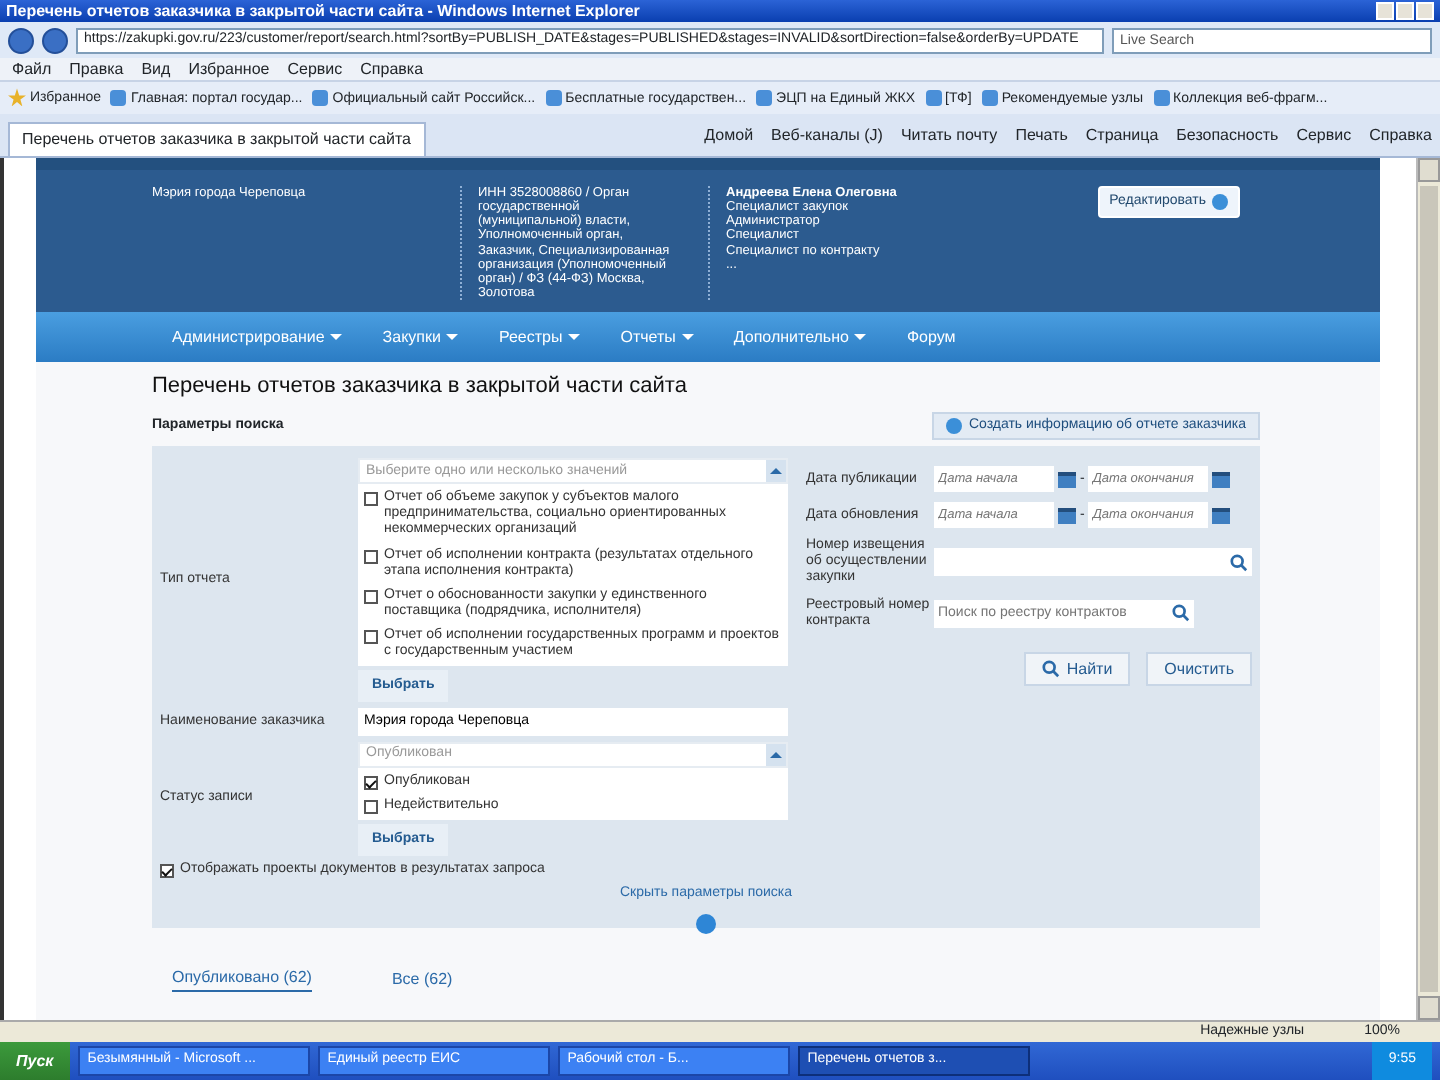  What do you see at coordinates (1077, 668) in the screenshot?
I see `find-button: Найти` at bounding box center [1077, 668].